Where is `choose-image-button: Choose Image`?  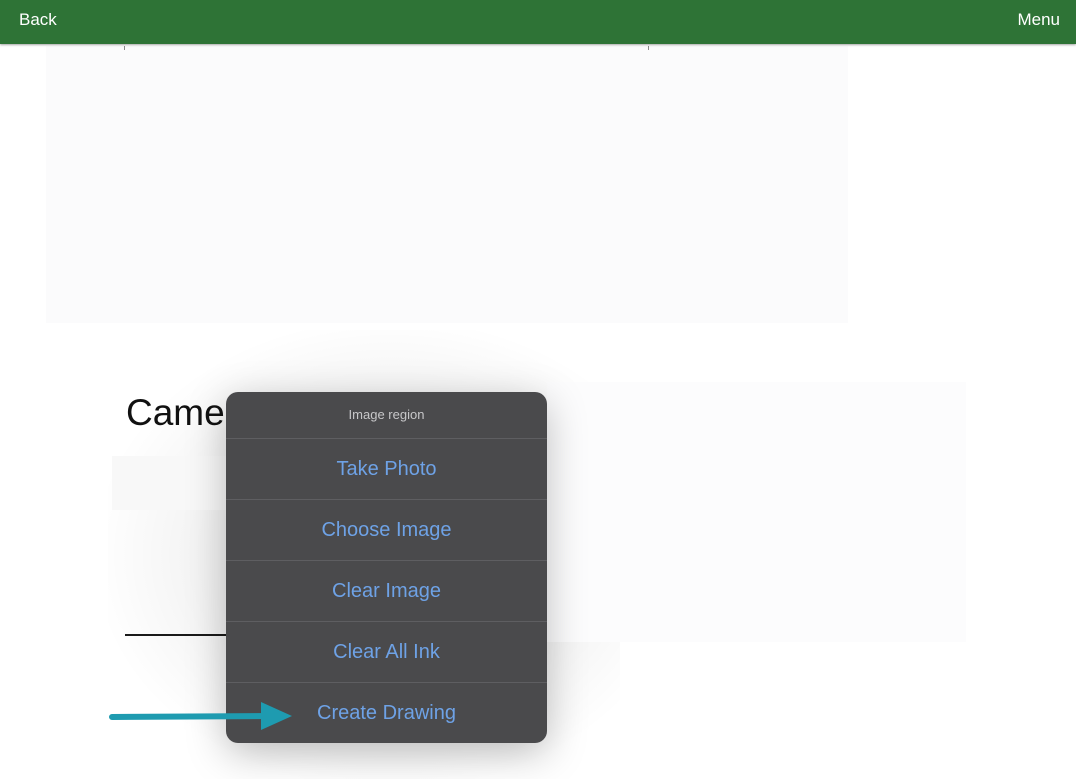
choose-image-button: Choose Image is located at coordinates (386, 530).